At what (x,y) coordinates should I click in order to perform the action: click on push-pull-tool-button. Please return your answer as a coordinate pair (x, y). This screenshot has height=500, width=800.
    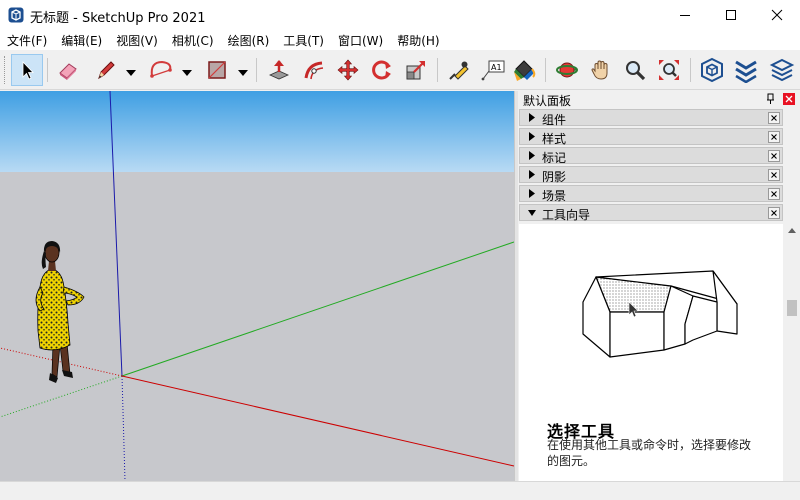
    Looking at the image, I should click on (279, 70).